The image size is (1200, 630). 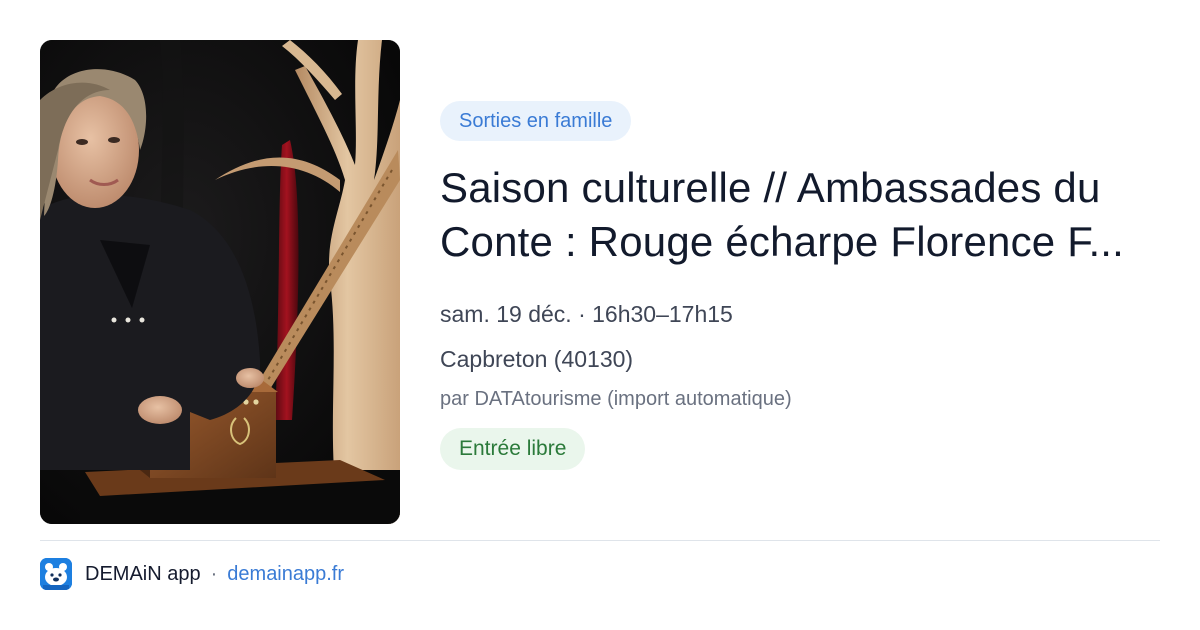 I want to click on bear-mascot-icon, so click(x=56, y=574).